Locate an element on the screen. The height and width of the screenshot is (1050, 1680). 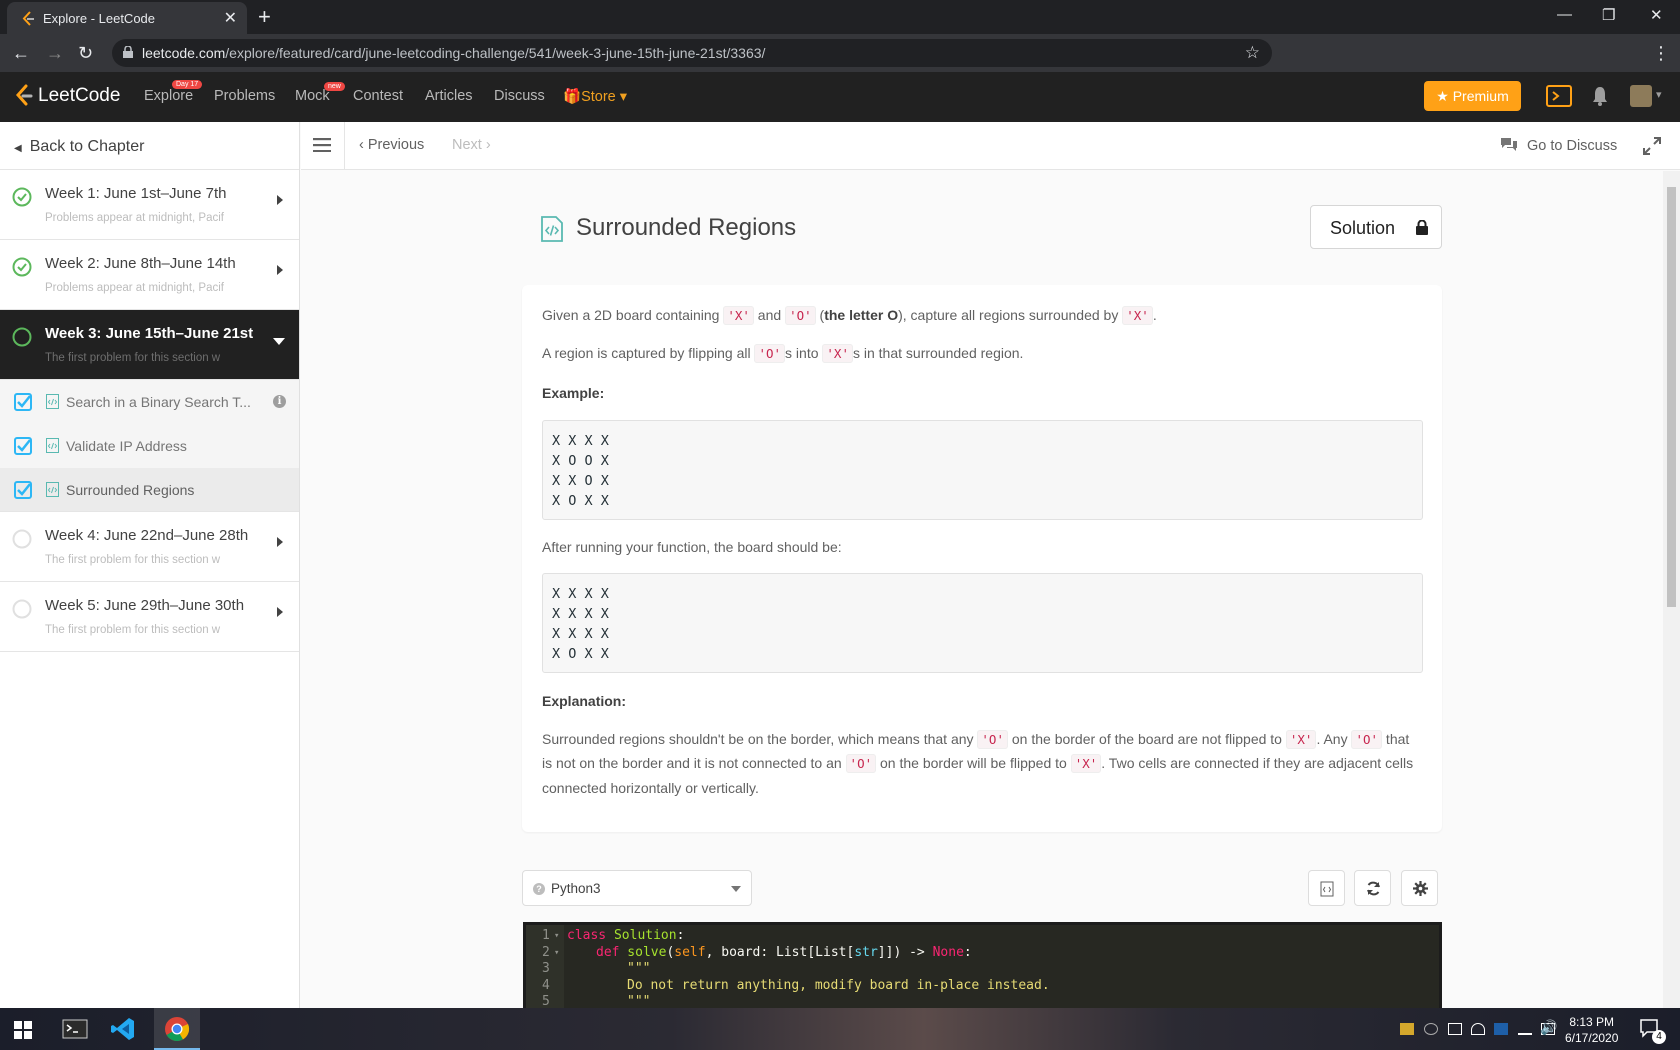
network-icon is located at coordinates (1525, 1029).